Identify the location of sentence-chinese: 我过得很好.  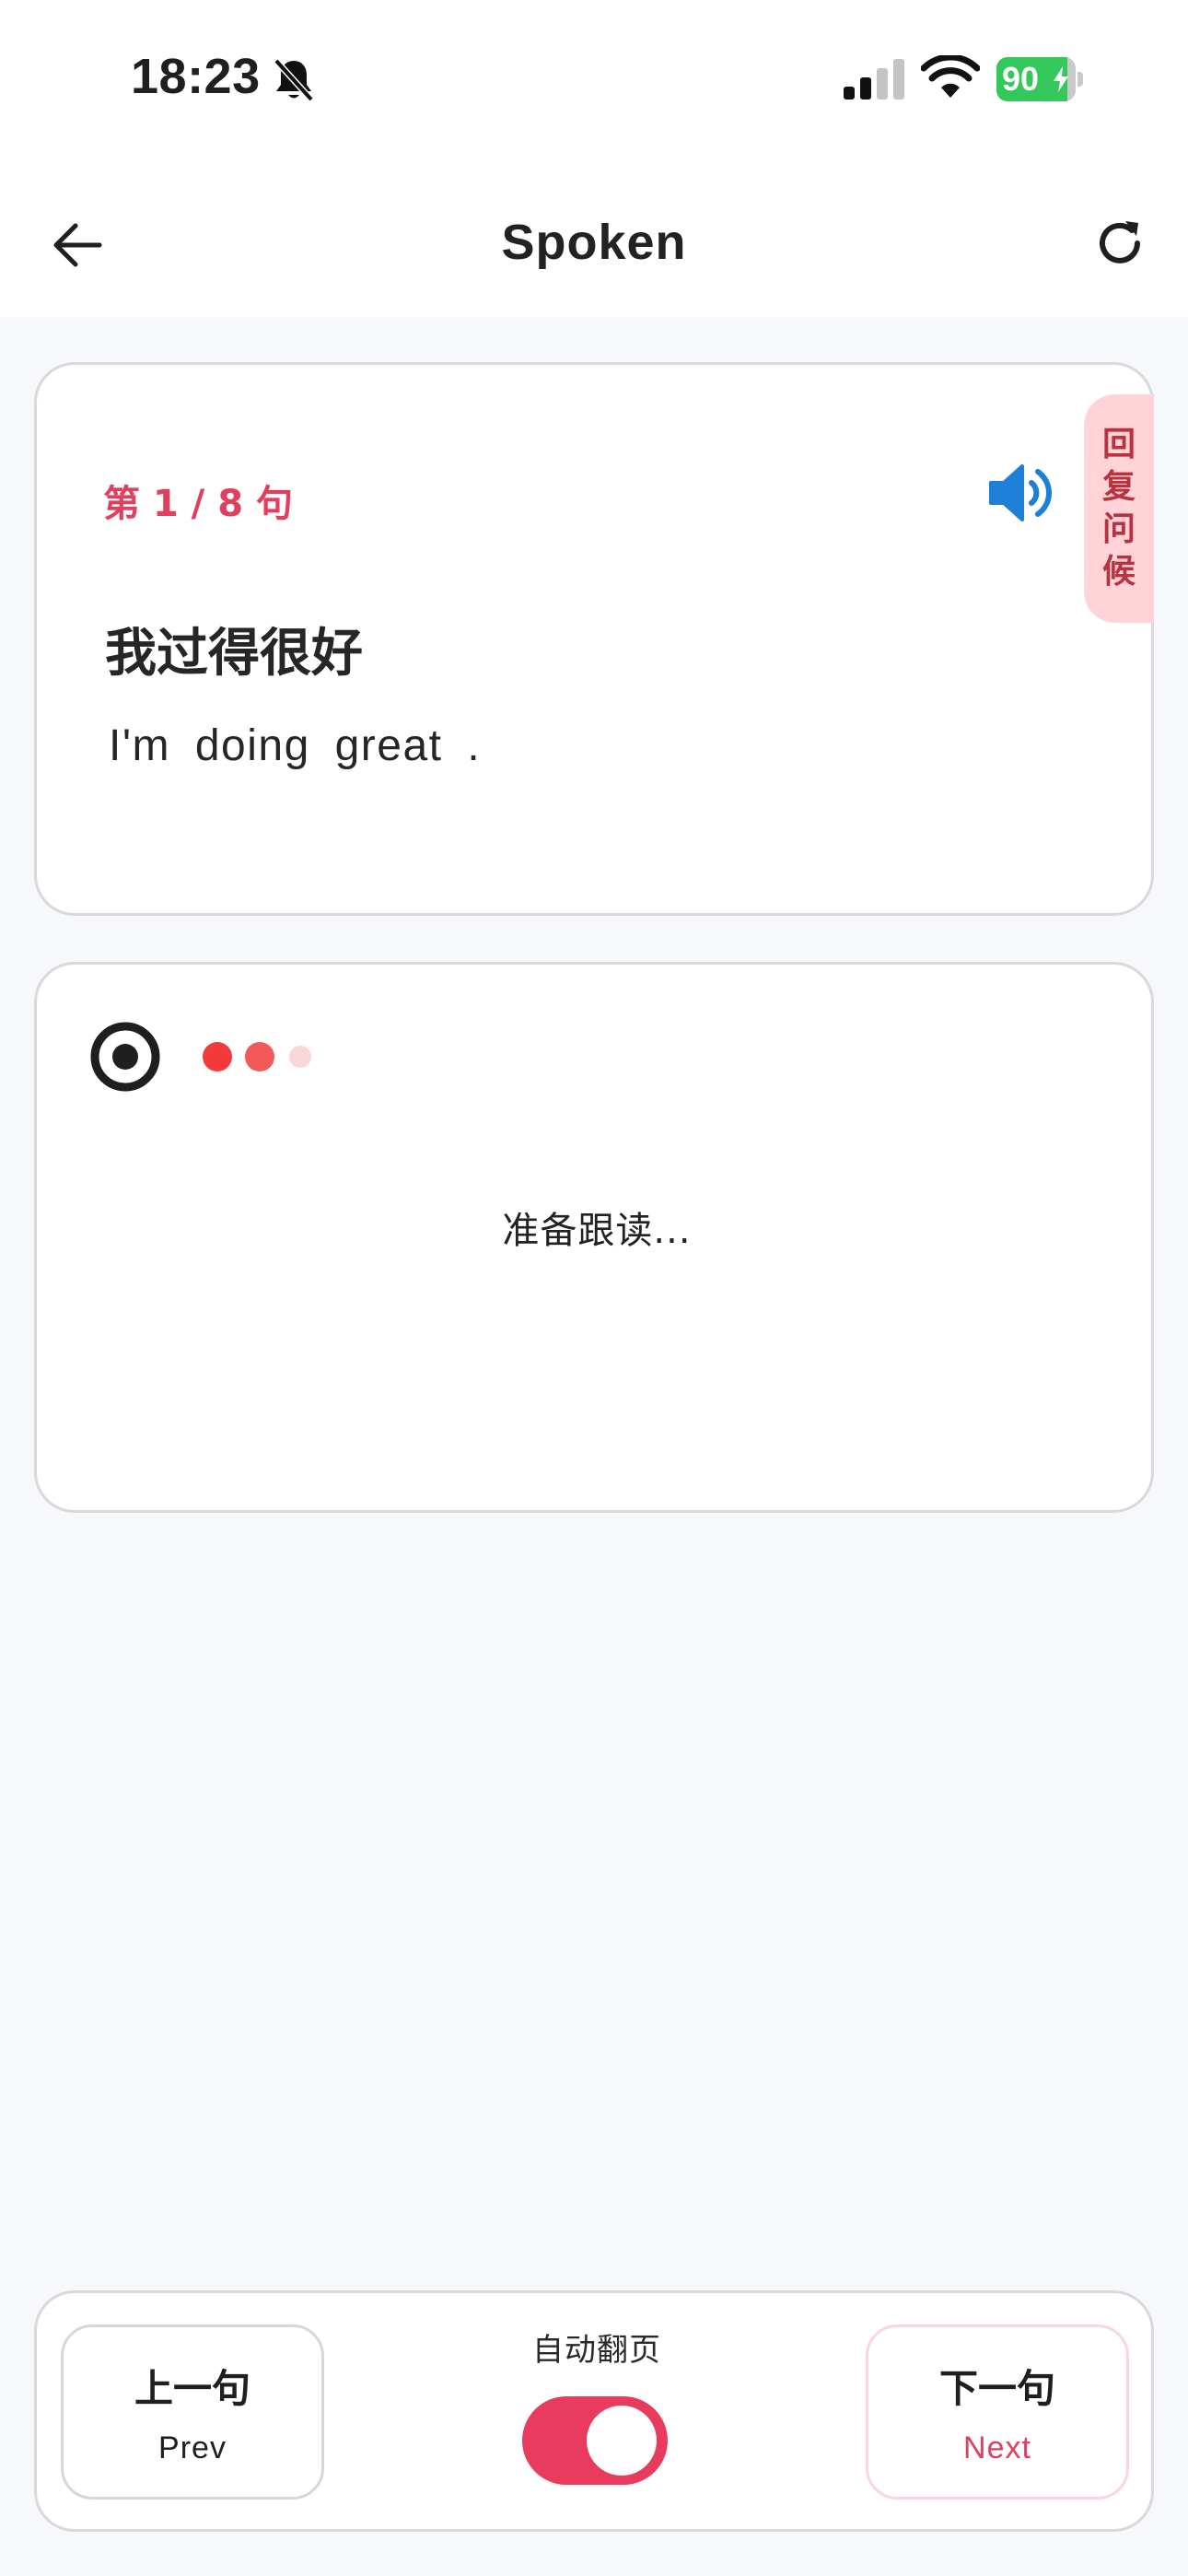
(234, 654).